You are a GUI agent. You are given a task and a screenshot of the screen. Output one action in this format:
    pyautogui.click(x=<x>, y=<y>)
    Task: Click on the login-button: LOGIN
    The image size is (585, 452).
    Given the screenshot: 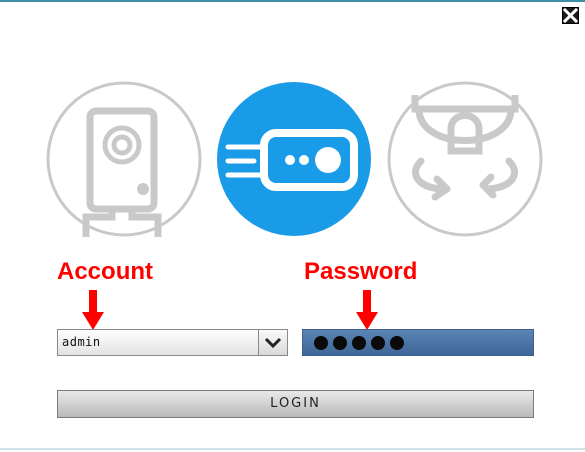 What is the action you would take?
    pyautogui.click(x=295, y=404)
    